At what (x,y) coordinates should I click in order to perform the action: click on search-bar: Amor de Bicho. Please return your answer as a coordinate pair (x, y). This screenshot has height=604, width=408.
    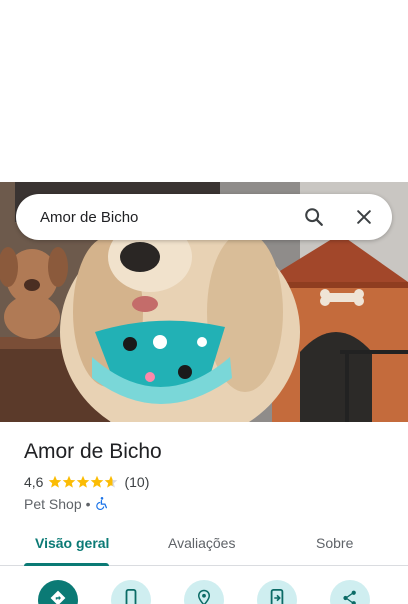
    Looking at the image, I should click on (204, 217).